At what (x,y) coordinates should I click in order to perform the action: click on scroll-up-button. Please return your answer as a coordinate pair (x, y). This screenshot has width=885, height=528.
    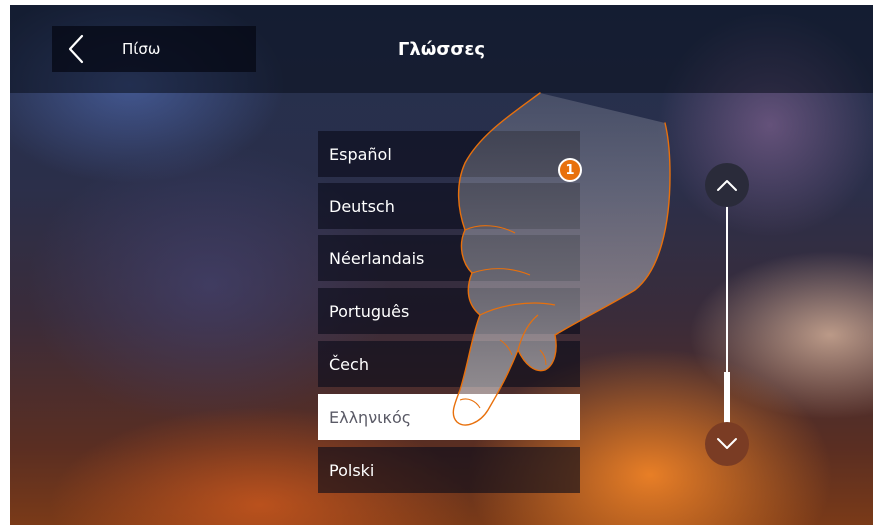
    Looking at the image, I should click on (727, 185).